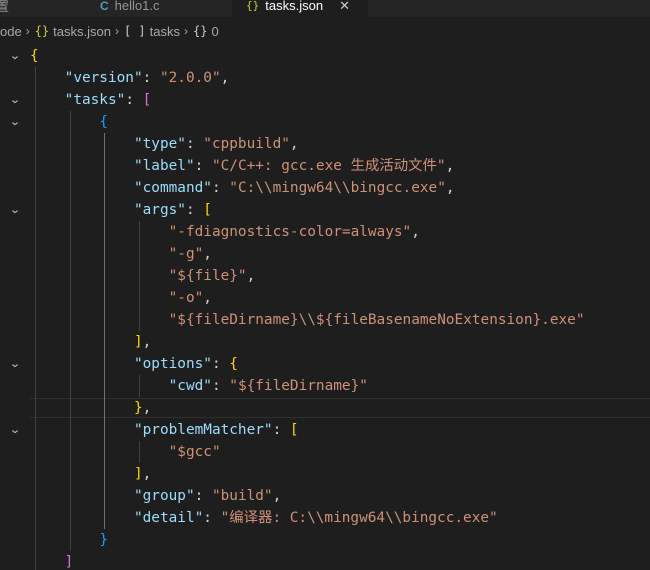  I want to click on code-line: "args": [, so click(121, 210).